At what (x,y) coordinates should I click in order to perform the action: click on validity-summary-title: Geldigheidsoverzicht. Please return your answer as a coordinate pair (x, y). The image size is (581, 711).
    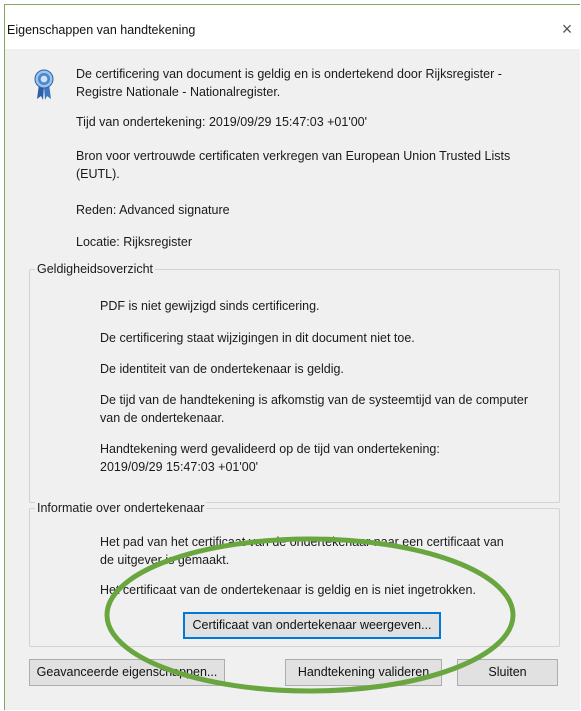
    Looking at the image, I should click on (95, 269).